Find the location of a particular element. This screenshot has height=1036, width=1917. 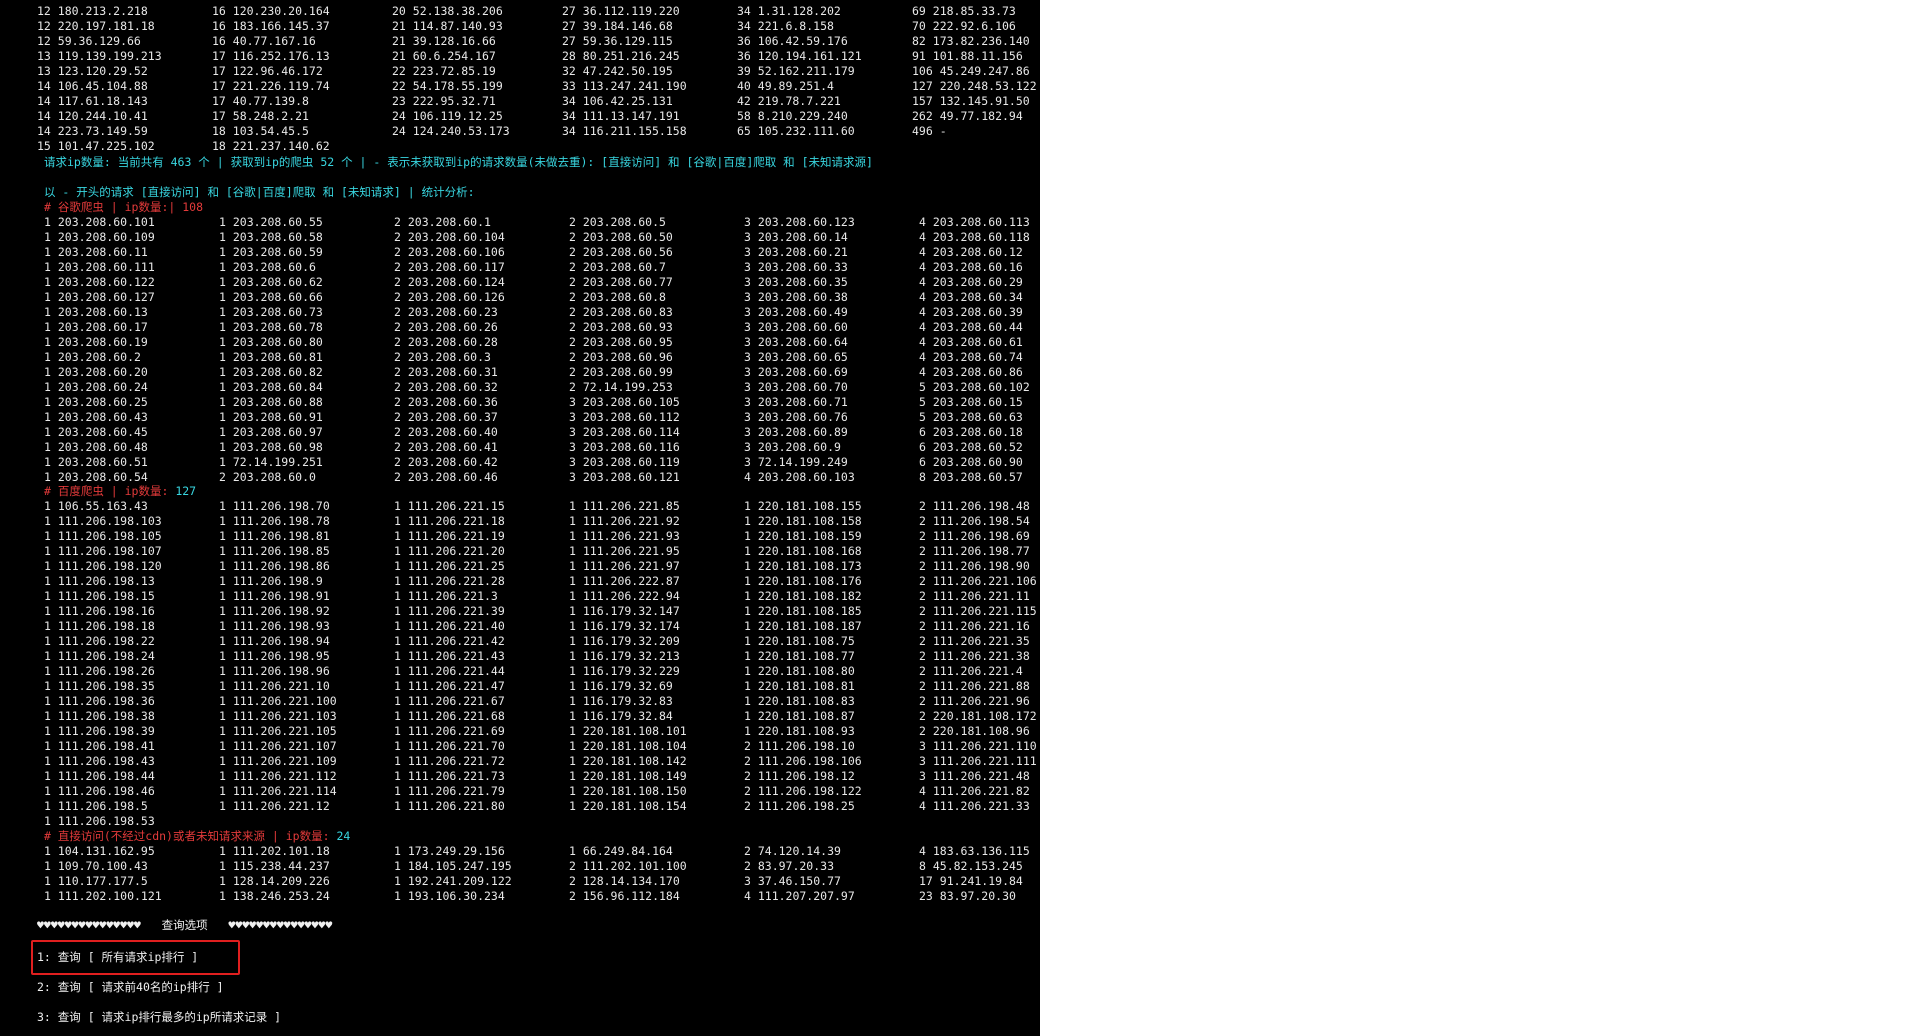

baidu-row-cell: 1 220.181.108.187 is located at coordinates (803, 626).